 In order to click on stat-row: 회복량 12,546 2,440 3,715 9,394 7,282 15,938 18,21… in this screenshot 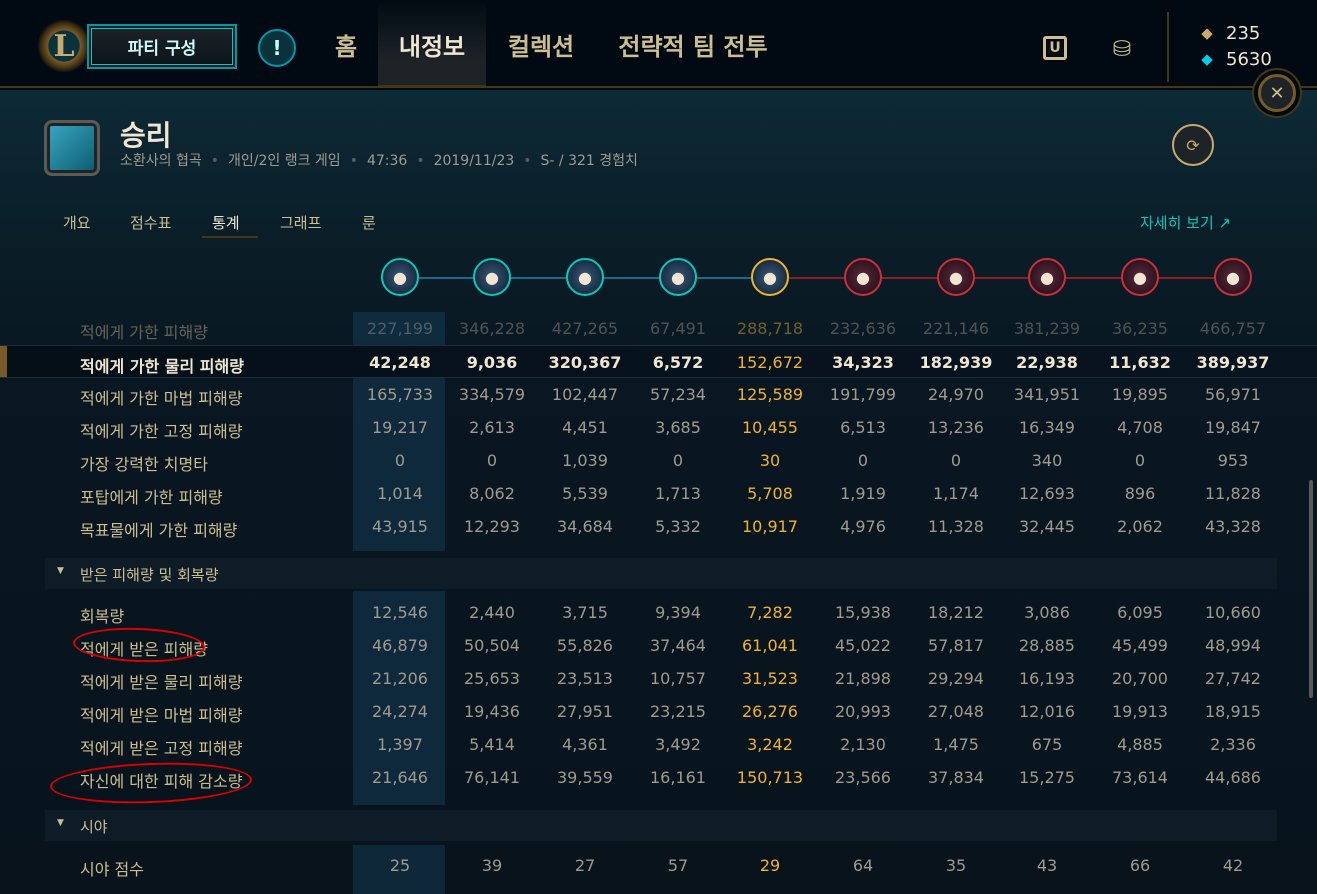, I will do `click(658, 612)`.